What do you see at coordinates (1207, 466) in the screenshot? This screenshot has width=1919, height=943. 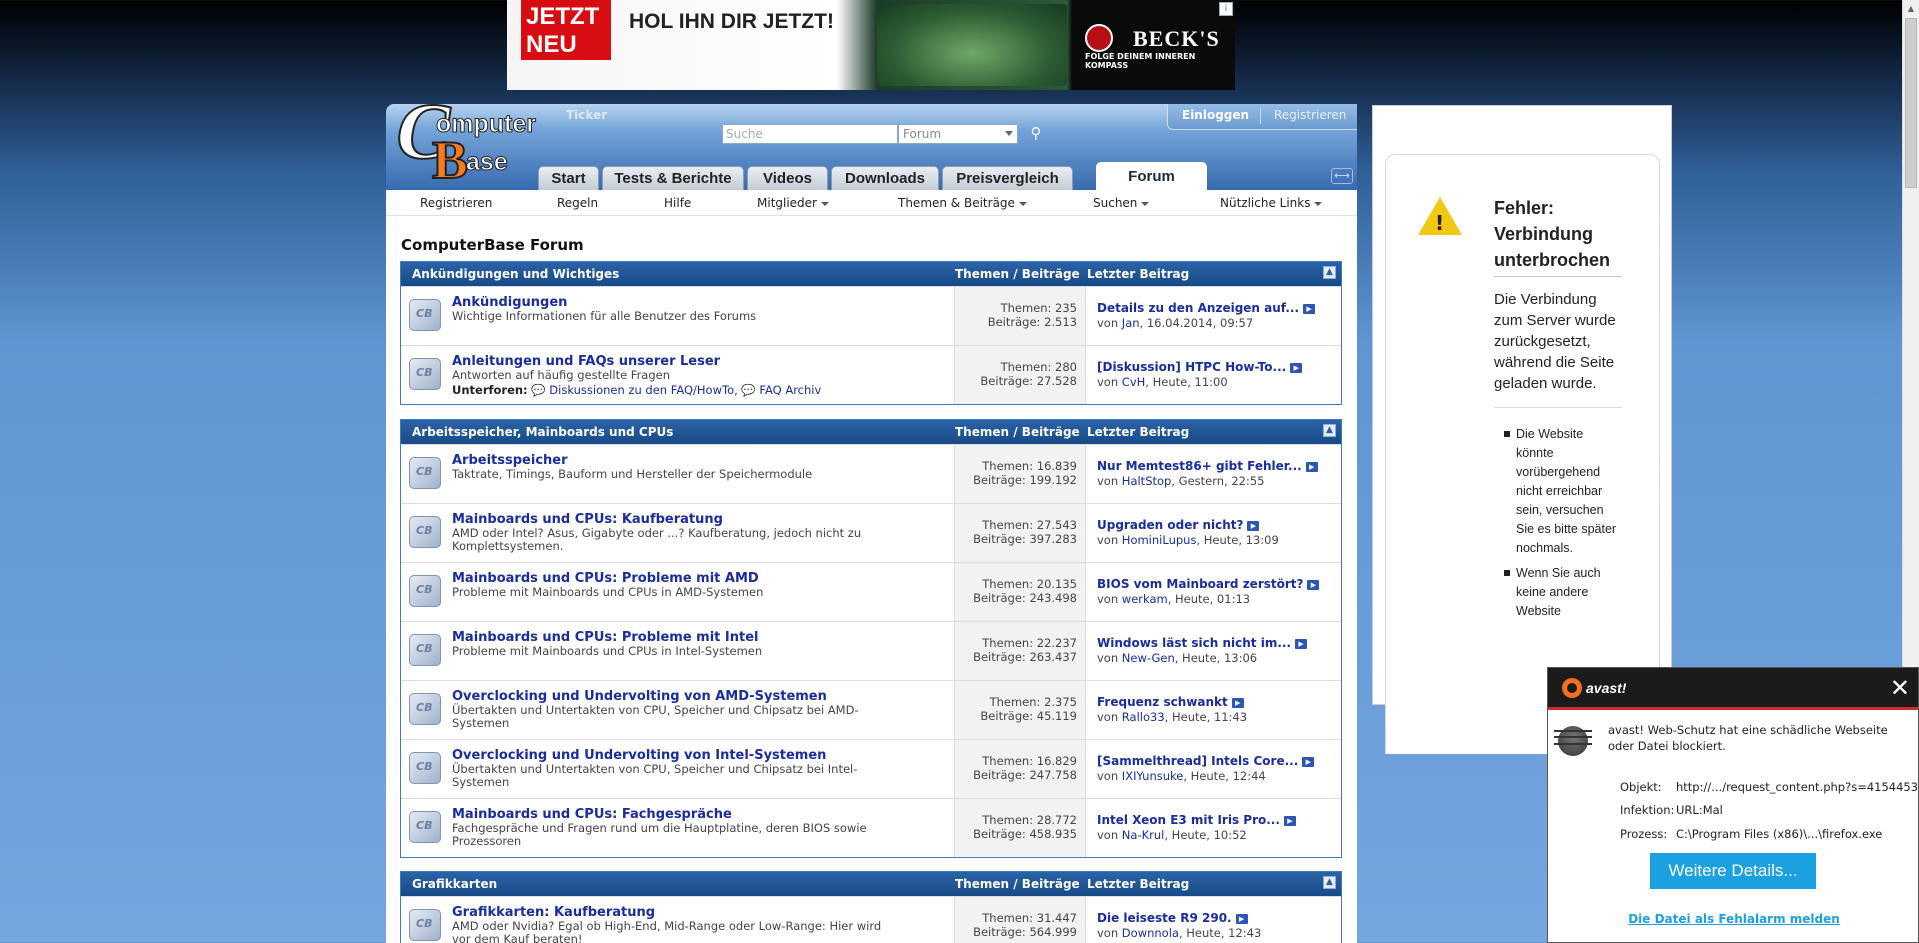 I see `last-post-link: Nur Memtest86+ gibt Fehler... ▶` at bounding box center [1207, 466].